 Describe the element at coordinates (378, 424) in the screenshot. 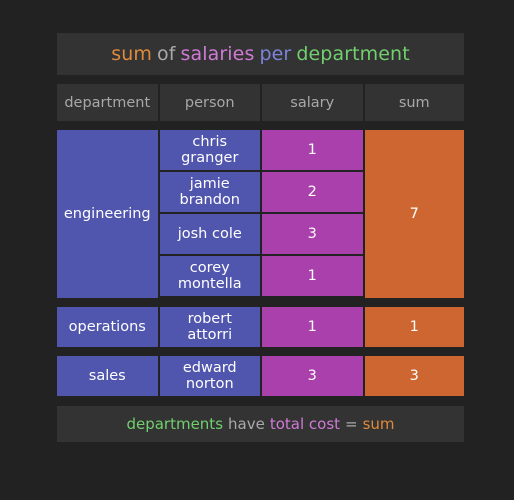

I see `footer-token-sum: sum` at that location.